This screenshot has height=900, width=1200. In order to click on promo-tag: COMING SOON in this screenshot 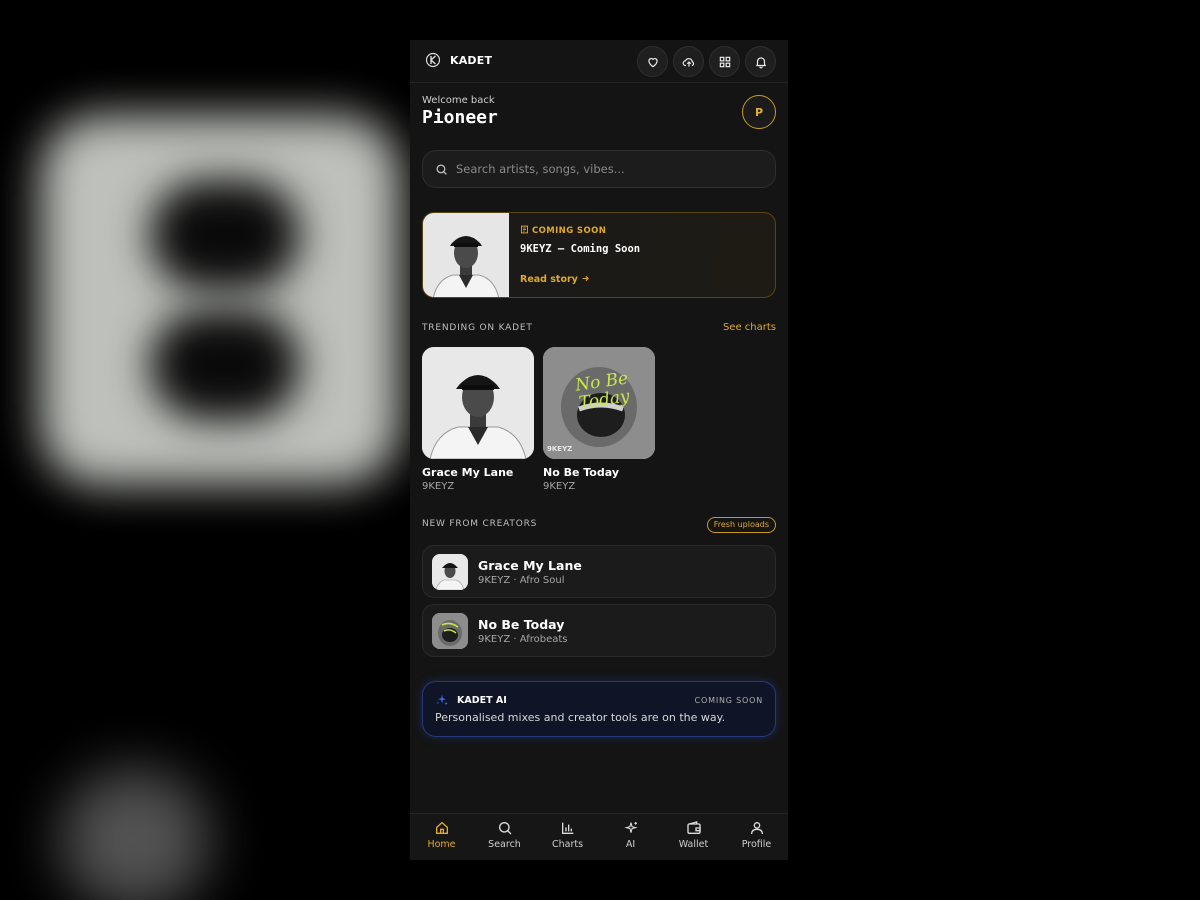, I will do `click(569, 231)`.